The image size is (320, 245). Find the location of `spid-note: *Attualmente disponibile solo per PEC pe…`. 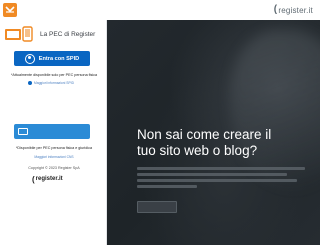

spid-note: *Attualmente disponibile solo per PEC pe… is located at coordinates (54, 75).